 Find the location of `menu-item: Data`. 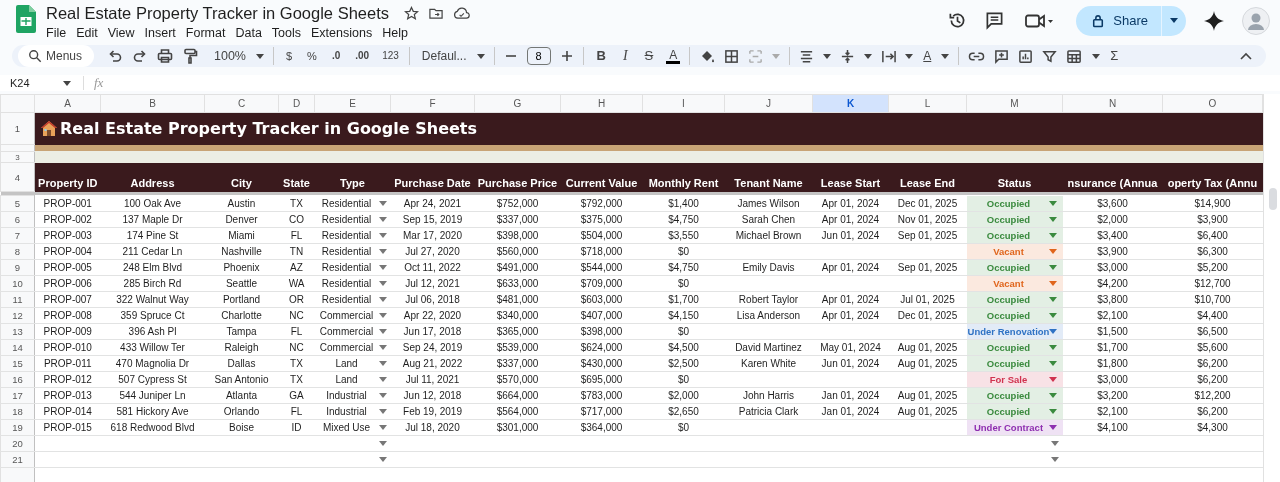

menu-item: Data is located at coordinates (248, 33).